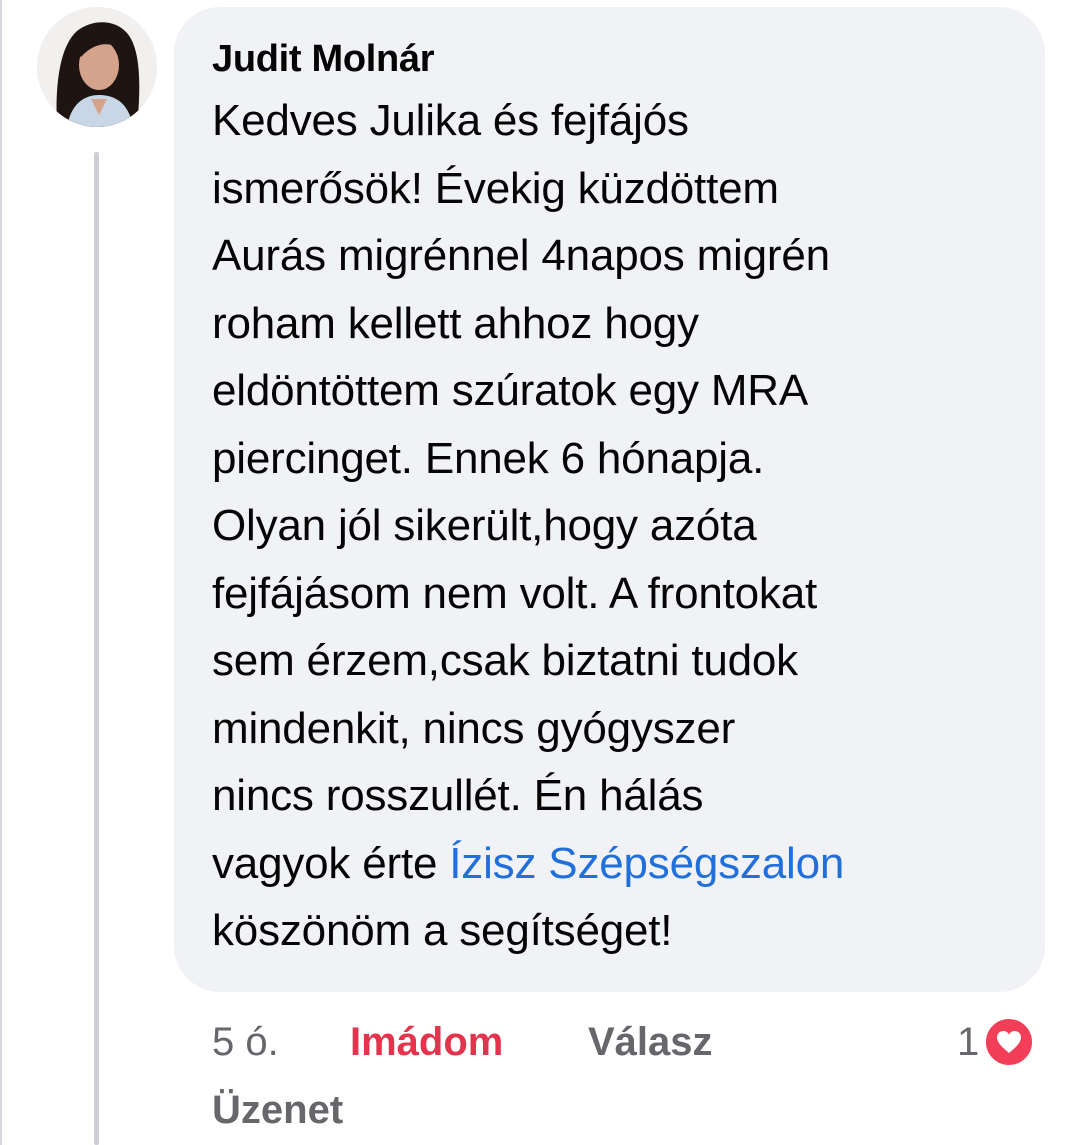 The image size is (1080, 1145). What do you see at coordinates (637, 1077) in the screenshot?
I see `comment-actions: 5 ó. Imádom Válasz Üzenet` at bounding box center [637, 1077].